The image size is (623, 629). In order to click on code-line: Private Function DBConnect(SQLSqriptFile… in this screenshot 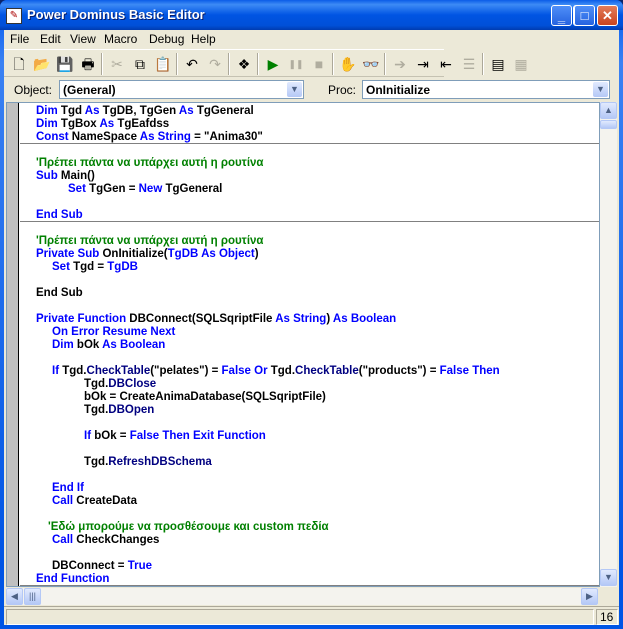, I will do `click(309, 319)`.